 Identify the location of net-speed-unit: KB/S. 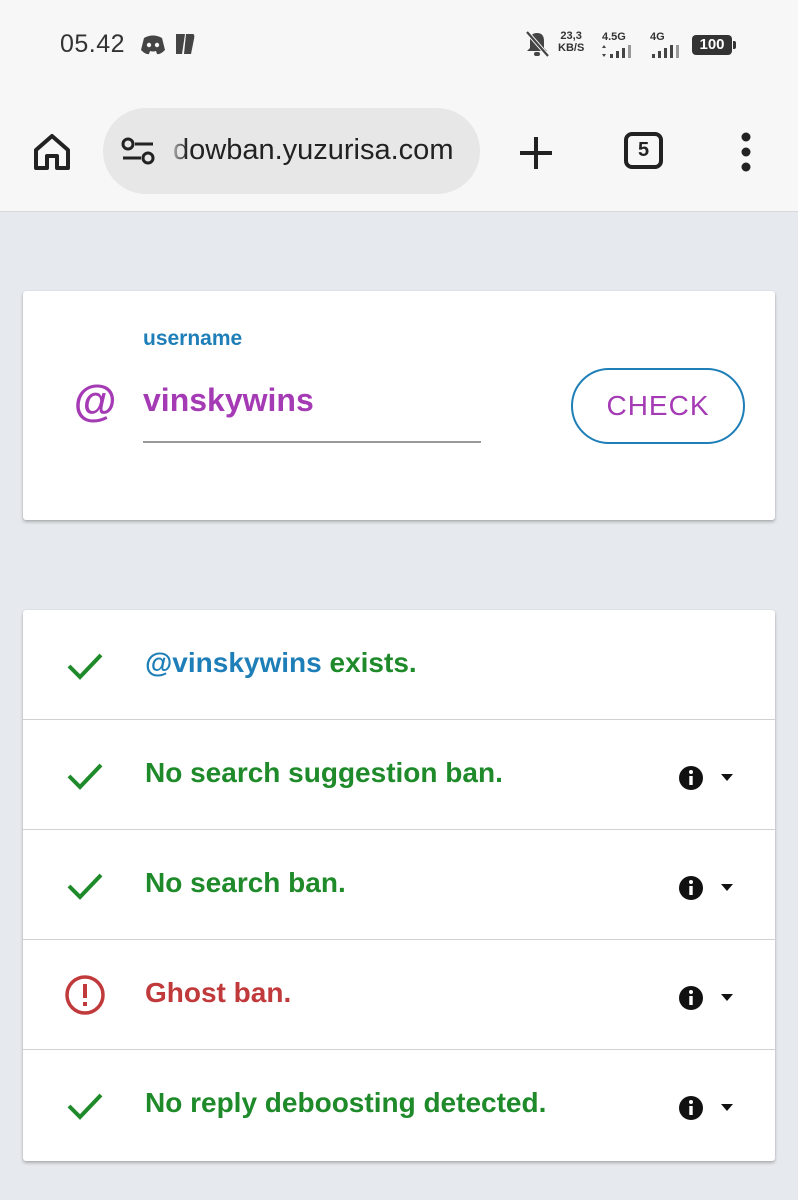
(571, 48).